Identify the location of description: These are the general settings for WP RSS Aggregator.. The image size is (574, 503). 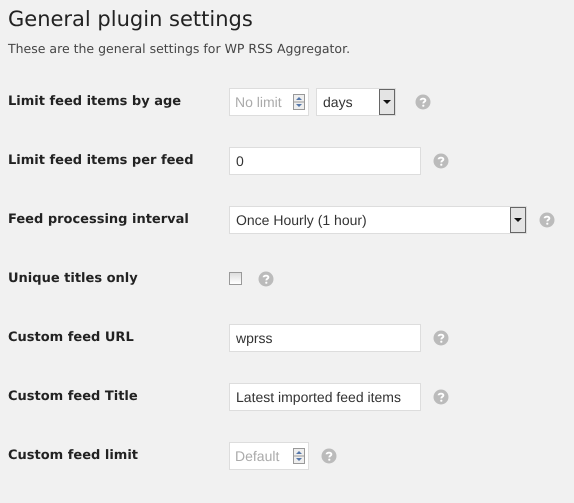
(179, 49).